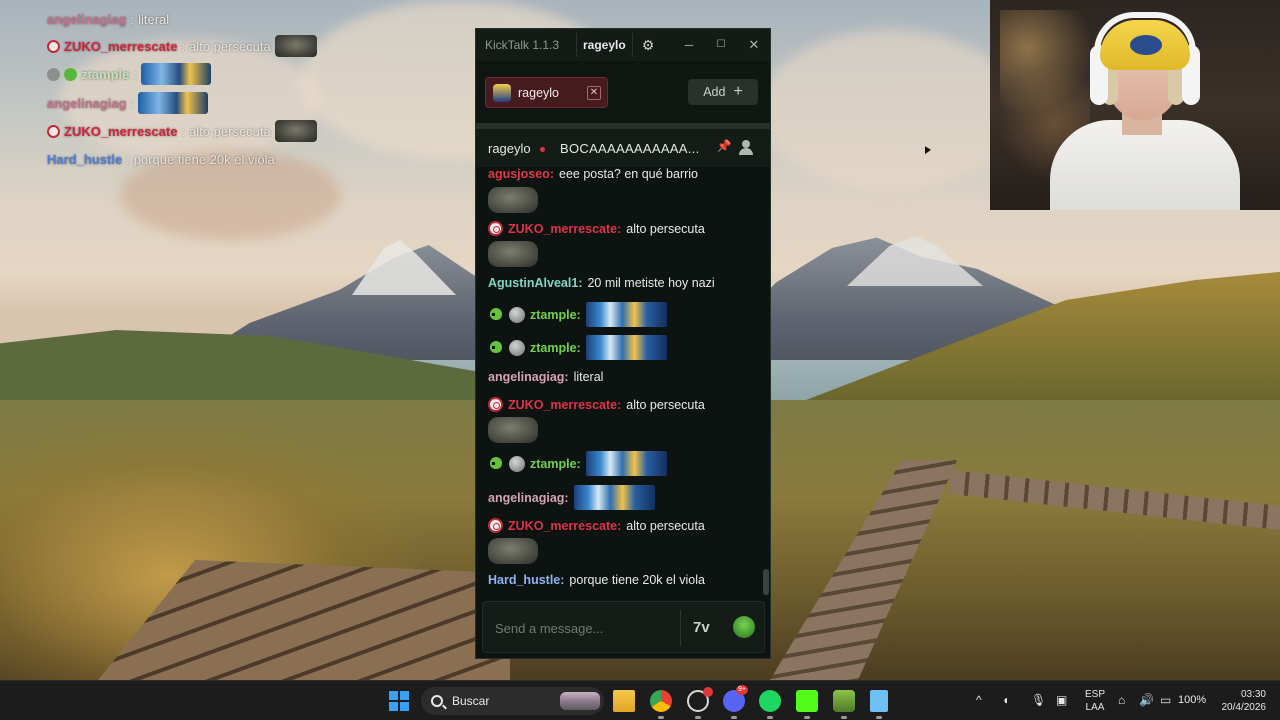  What do you see at coordinates (665, 404) in the screenshot?
I see `chat-text: alto persecuta` at bounding box center [665, 404].